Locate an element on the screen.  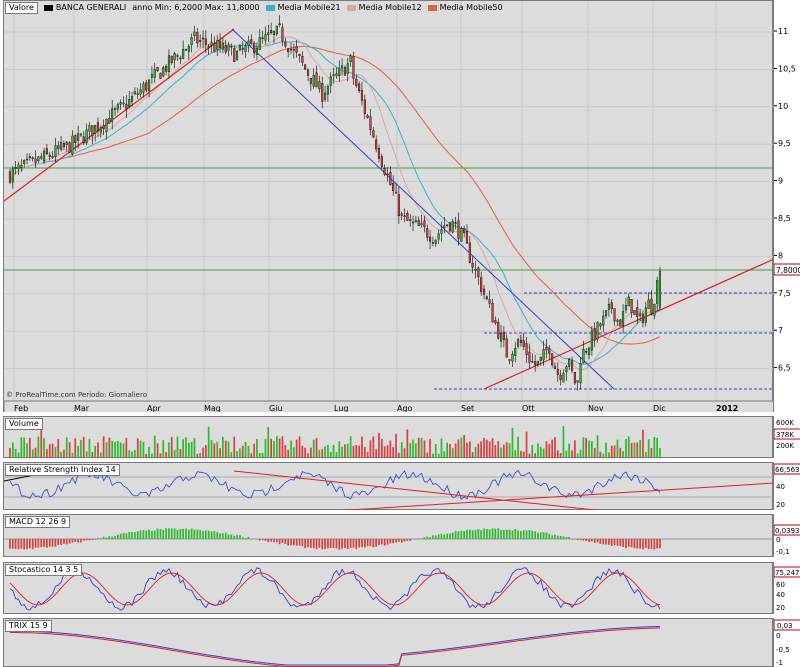
rsi-y-axis: 66,5631 40 20 is located at coordinates (786, 486).